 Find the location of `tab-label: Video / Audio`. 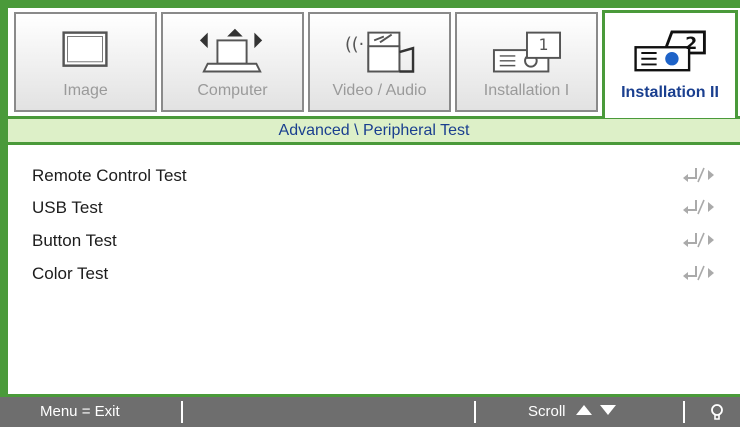

tab-label: Video / Audio is located at coordinates (379, 90).